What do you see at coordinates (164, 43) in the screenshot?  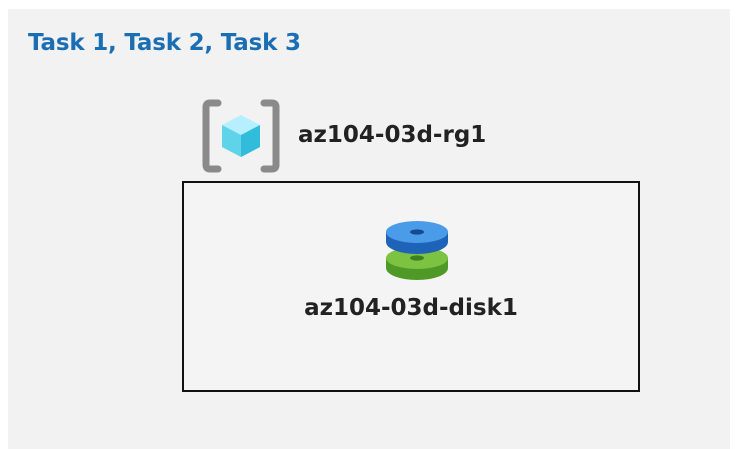 I see `diagram-title: Task 1, Task 2, Task 3` at bounding box center [164, 43].